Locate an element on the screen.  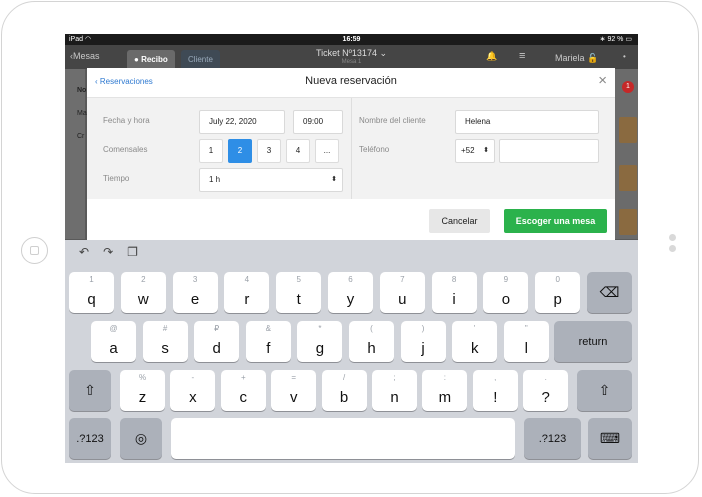
key-k: ' k is located at coordinates (475, 341).